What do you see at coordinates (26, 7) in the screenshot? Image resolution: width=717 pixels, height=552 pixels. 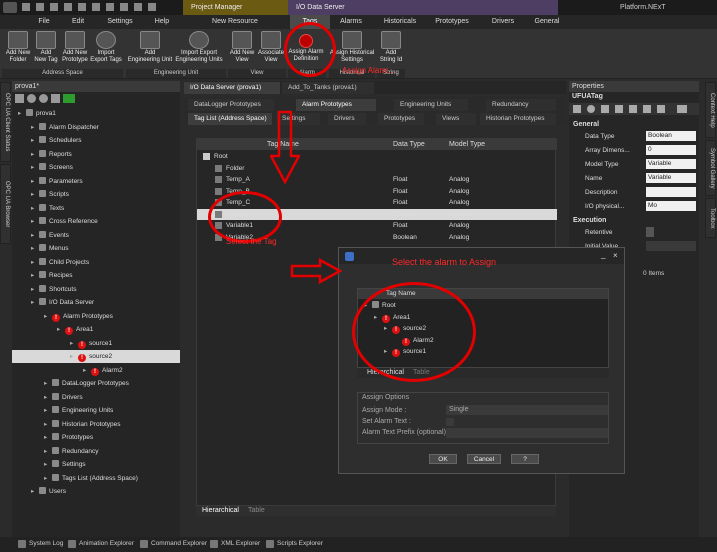 I see `new-icon` at bounding box center [26, 7].